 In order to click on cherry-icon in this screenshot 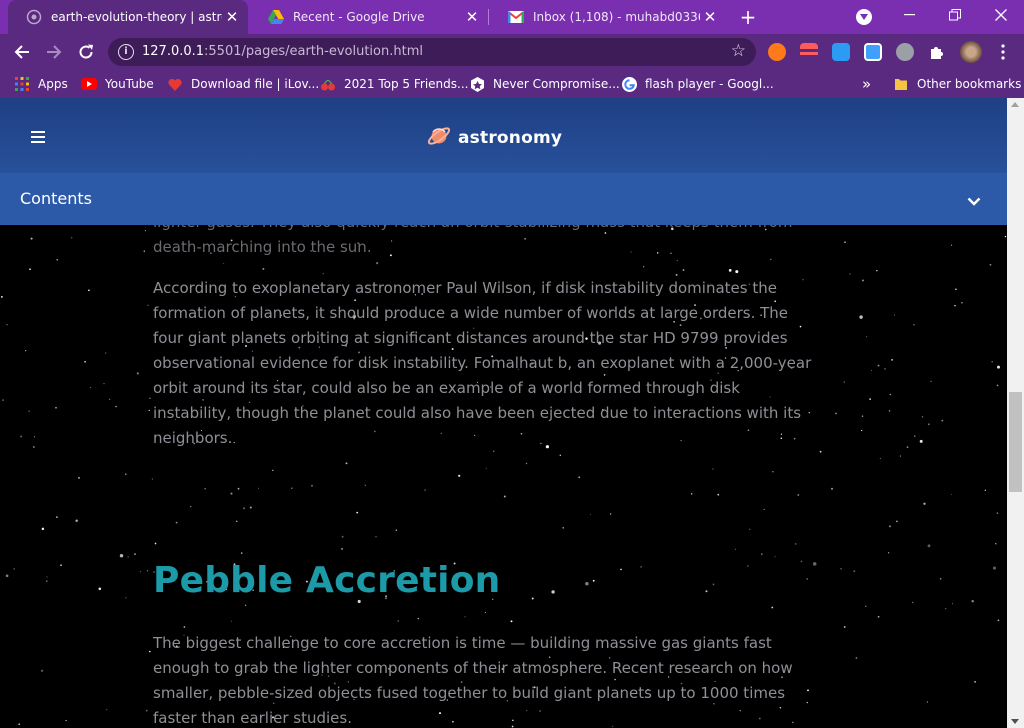, I will do `click(328, 84)`.